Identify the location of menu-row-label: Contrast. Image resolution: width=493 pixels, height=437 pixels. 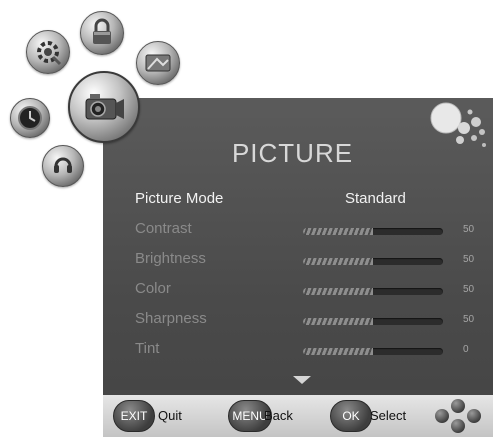
(163, 228).